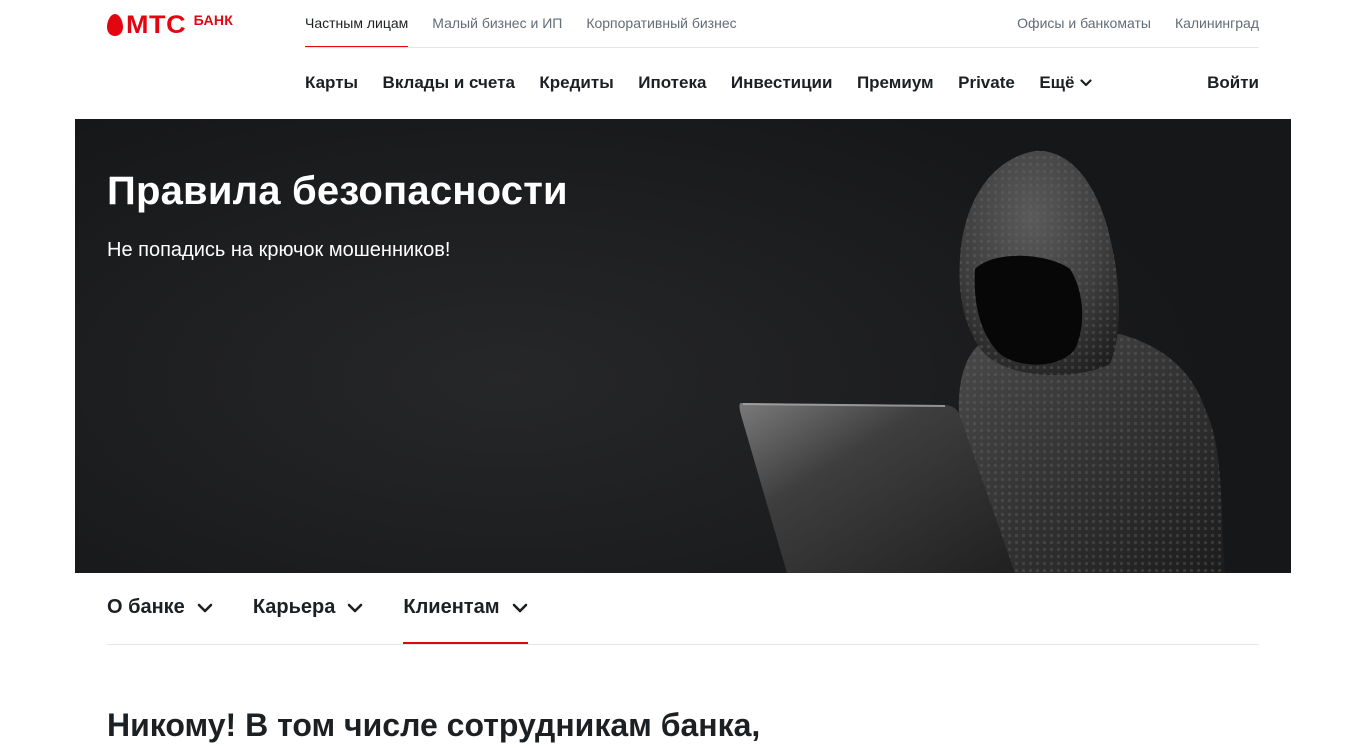 This screenshot has width=1366, height=748. I want to click on offices-link: Офисы и банкоматы, so click(1084, 23).